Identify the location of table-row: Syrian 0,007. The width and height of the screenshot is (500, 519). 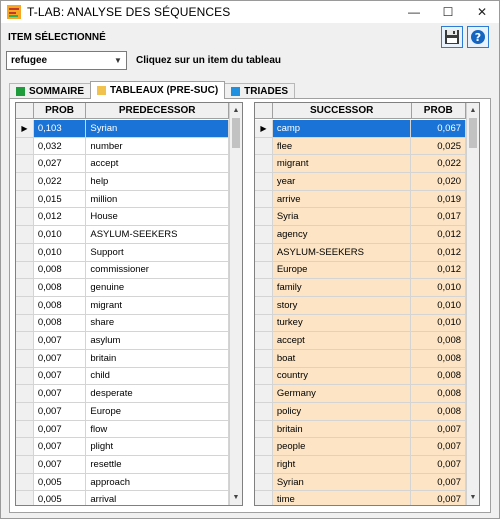
(361, 482).